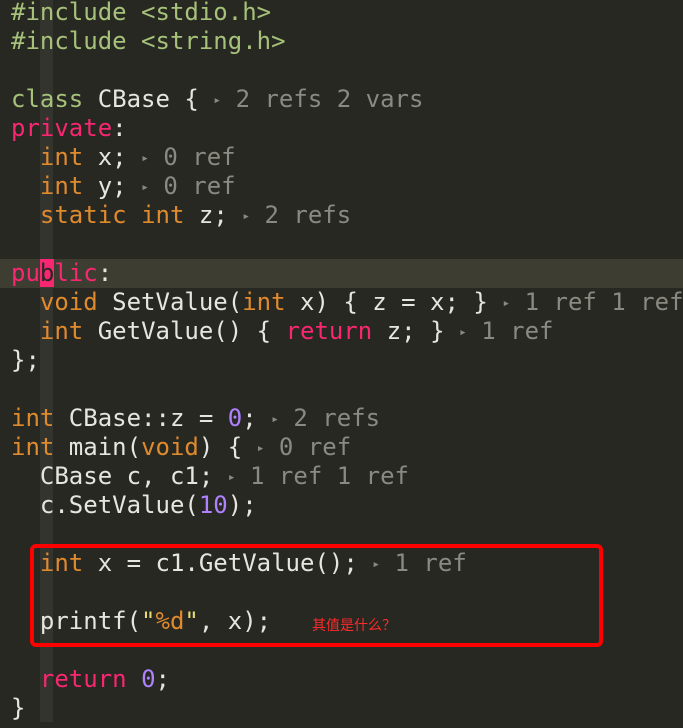  I want to click on code-token: );, so click(242, 505).